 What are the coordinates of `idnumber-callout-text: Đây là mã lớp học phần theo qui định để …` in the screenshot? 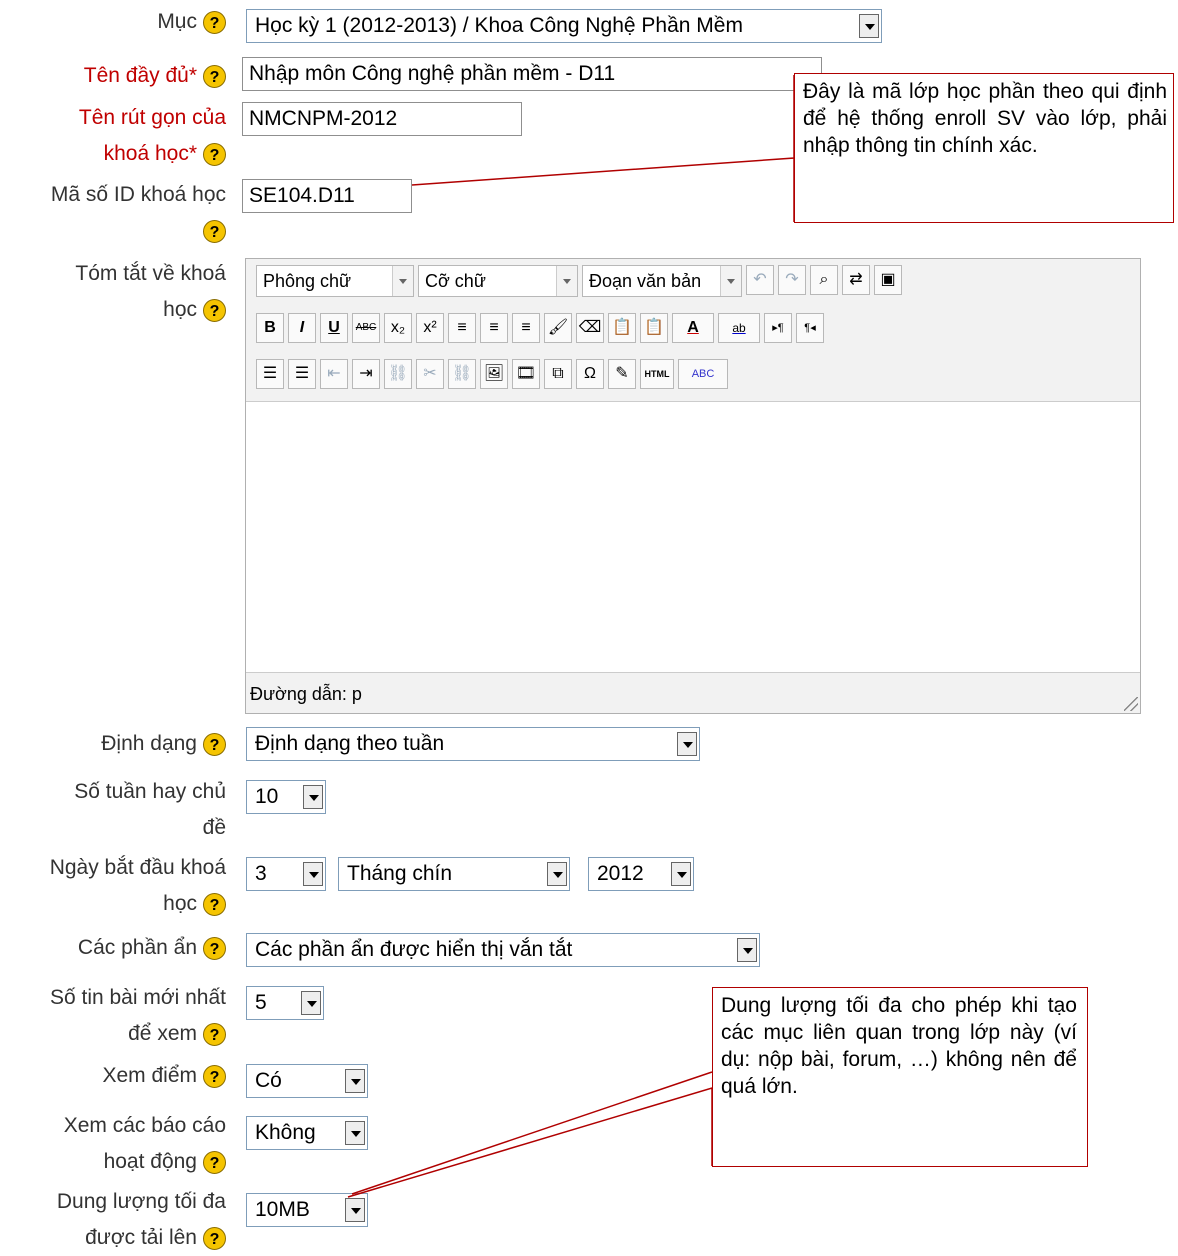 It's located at (985, 118).